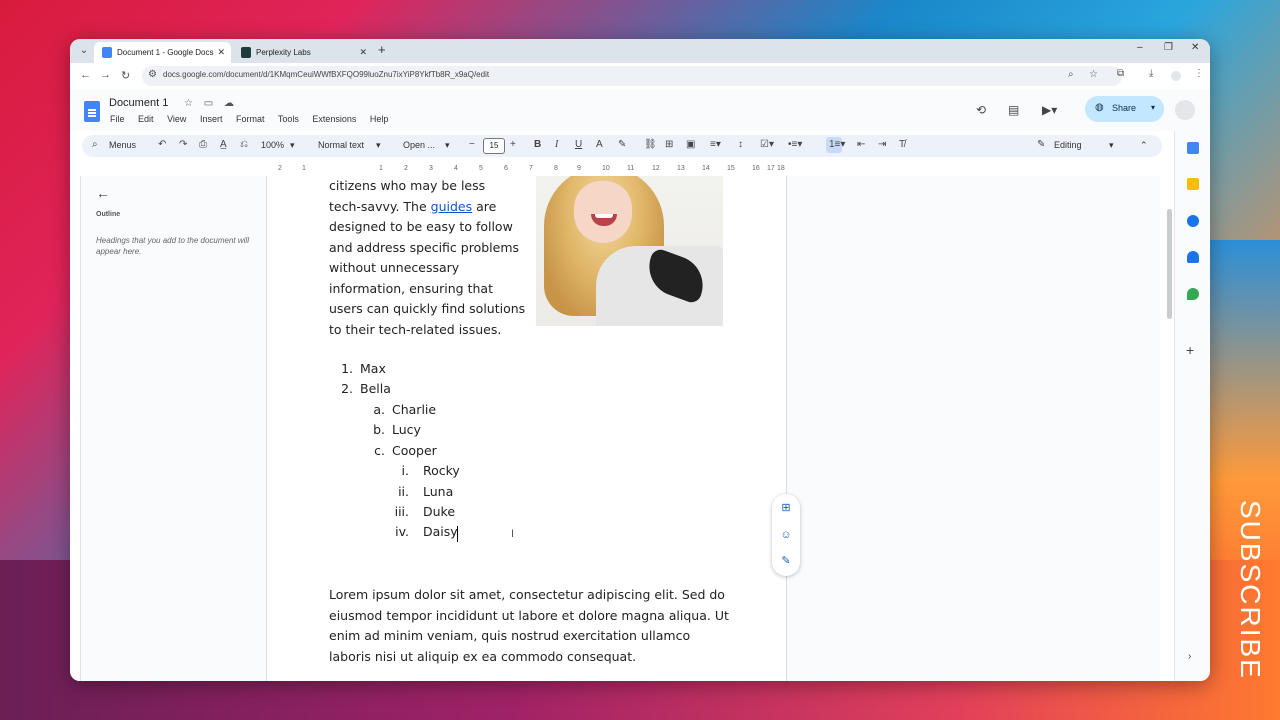 The height and width of the screenshot is (720, 1280). What do you see at coordinates (176, 119) in the screenshot?
I see `menu-view: View` at bounding box center [176, 119].